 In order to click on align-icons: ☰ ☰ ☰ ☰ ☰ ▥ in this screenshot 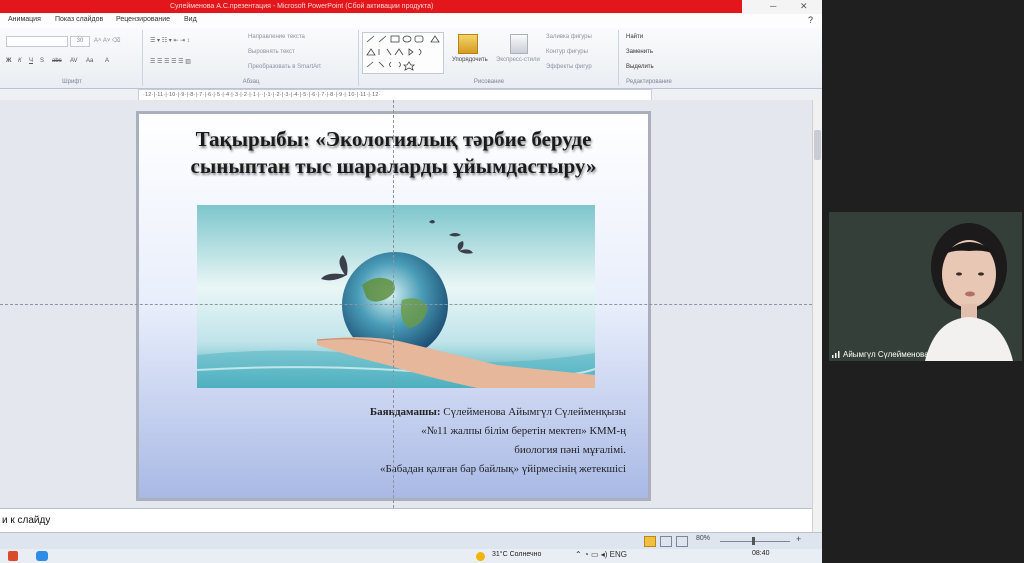, I will do `click(170, 61)`.